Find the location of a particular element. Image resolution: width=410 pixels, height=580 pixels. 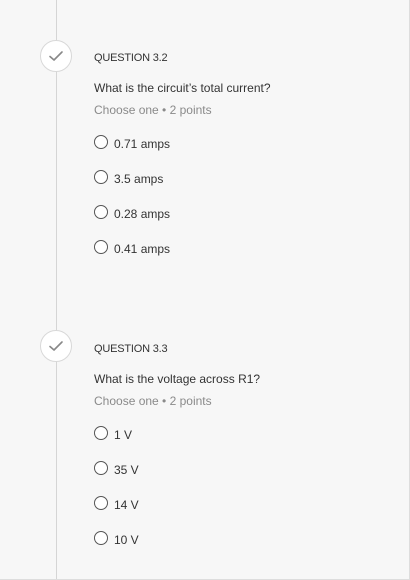

option-radio-choice: 1 V is located at coordinates (244, 432).